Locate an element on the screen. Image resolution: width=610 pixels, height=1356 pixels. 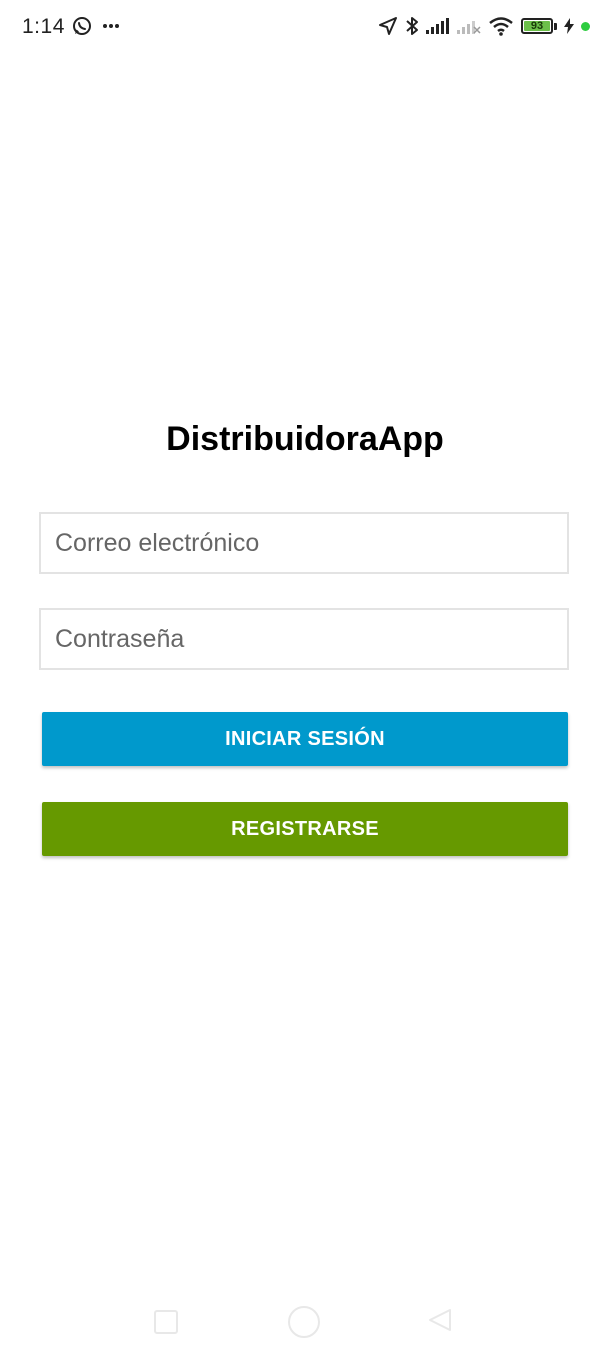
status-time: 1:14 is located at coordinates (43, 26).